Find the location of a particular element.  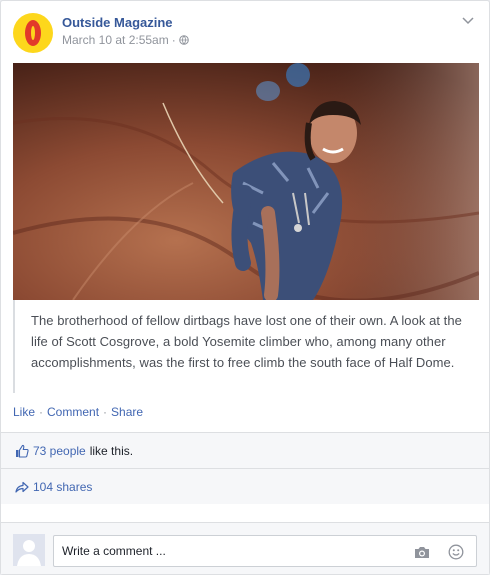

thumbs-up-icon is located at coordinates (22, 451).